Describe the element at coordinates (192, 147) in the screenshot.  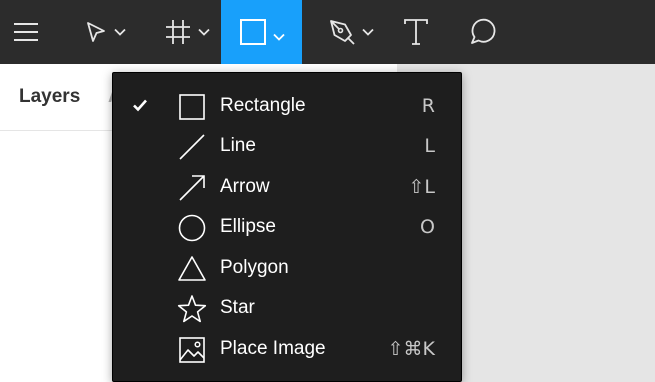
I see `line-icon` at that location.